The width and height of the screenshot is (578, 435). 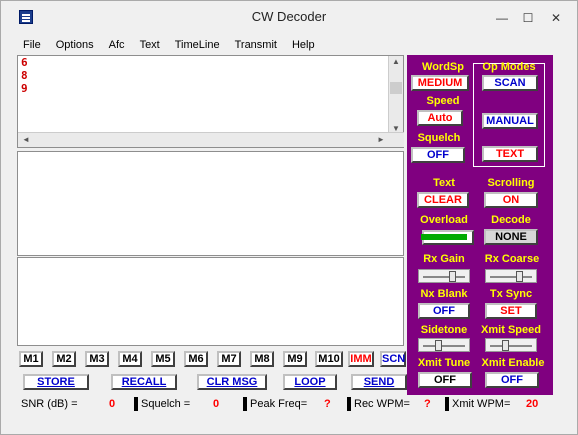 I want to click on decode-line: 9, so click(x=24, y=88).